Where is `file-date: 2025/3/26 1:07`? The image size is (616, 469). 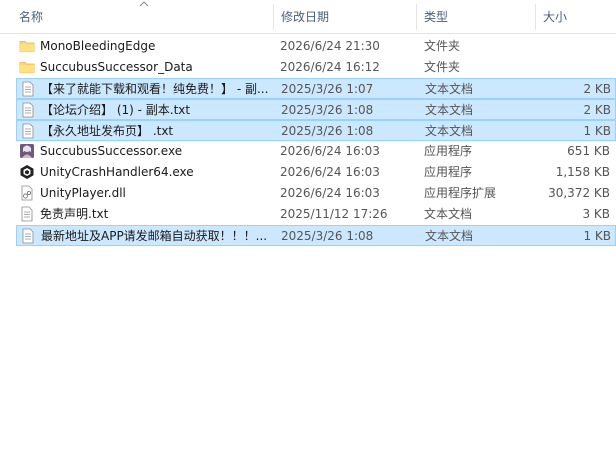
file-date: 2025/3/26 1:07 is located at coordinates (327, 89).